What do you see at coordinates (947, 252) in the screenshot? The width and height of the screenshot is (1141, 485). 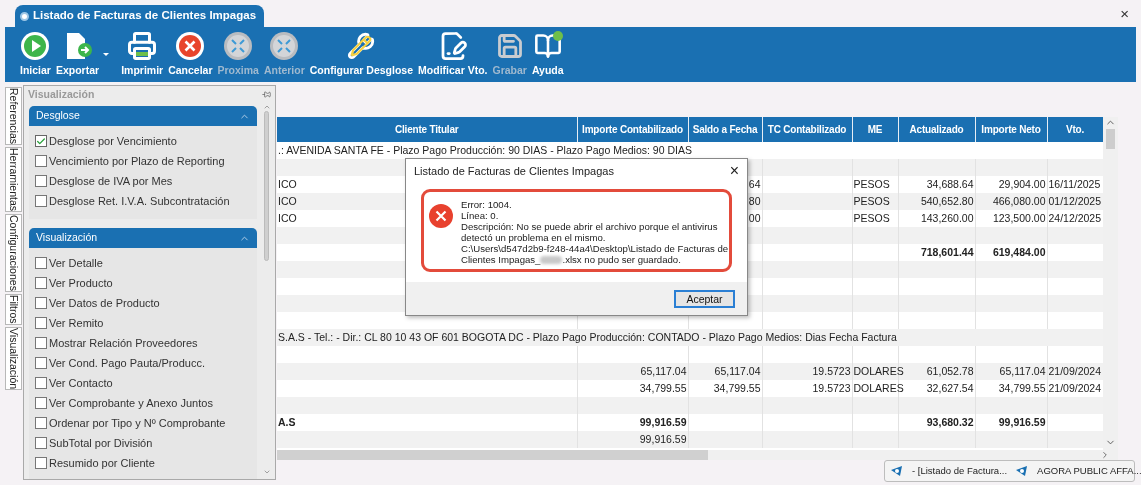 I see `table-cell: 718,601.44` at bounding box center [947, 252].